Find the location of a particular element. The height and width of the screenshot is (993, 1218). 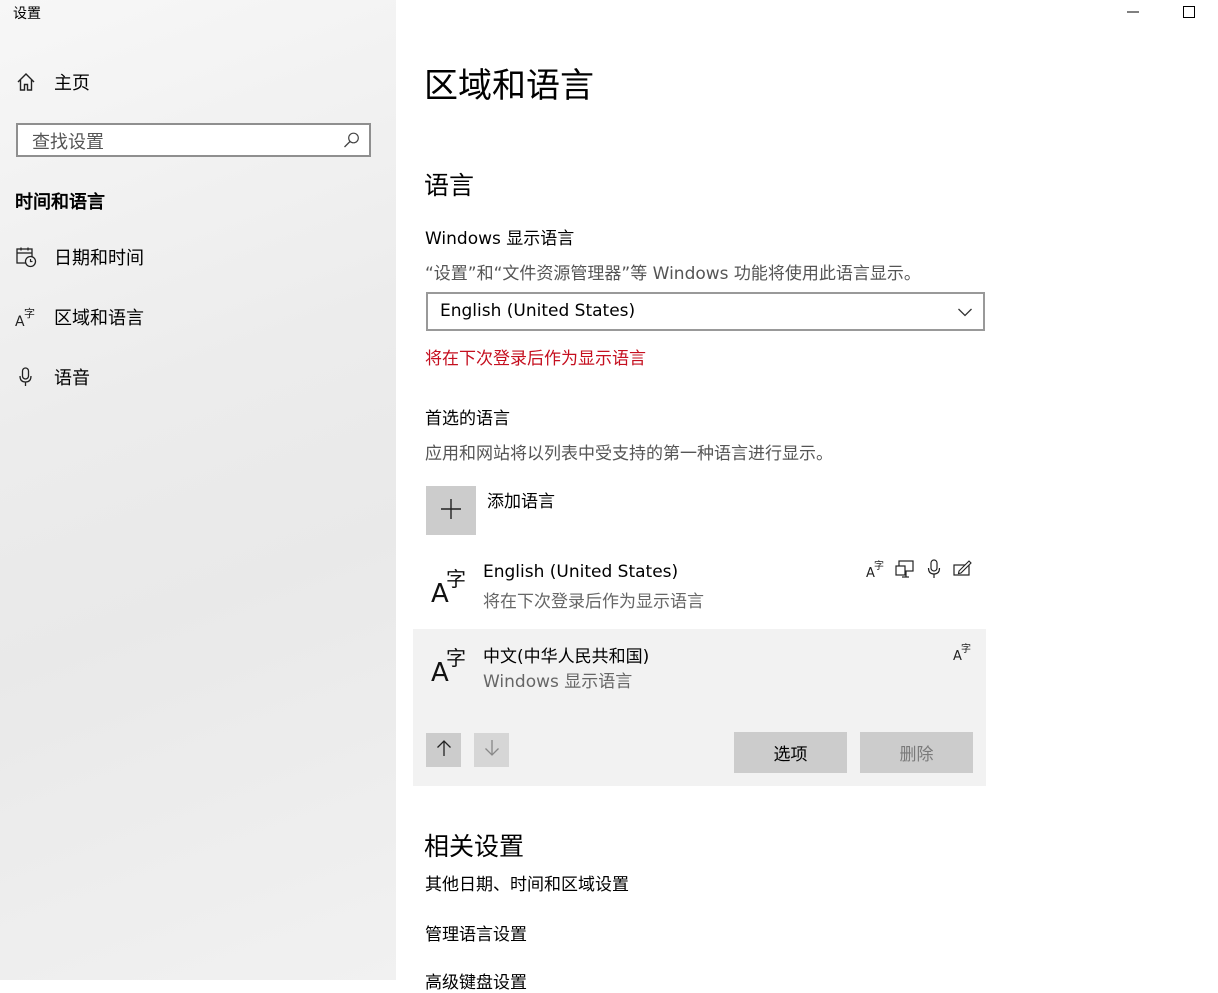

search-box is located at coordinates (193, 140).